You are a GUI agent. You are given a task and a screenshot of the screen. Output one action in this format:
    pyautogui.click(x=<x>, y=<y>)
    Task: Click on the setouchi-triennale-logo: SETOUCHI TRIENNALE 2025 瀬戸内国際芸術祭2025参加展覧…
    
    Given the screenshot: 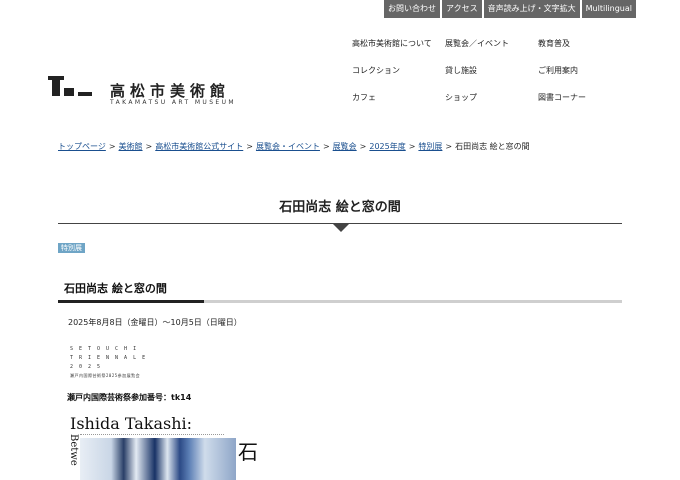 What is the action you would take?
    pyautogui.click(x=130, y=362)
    